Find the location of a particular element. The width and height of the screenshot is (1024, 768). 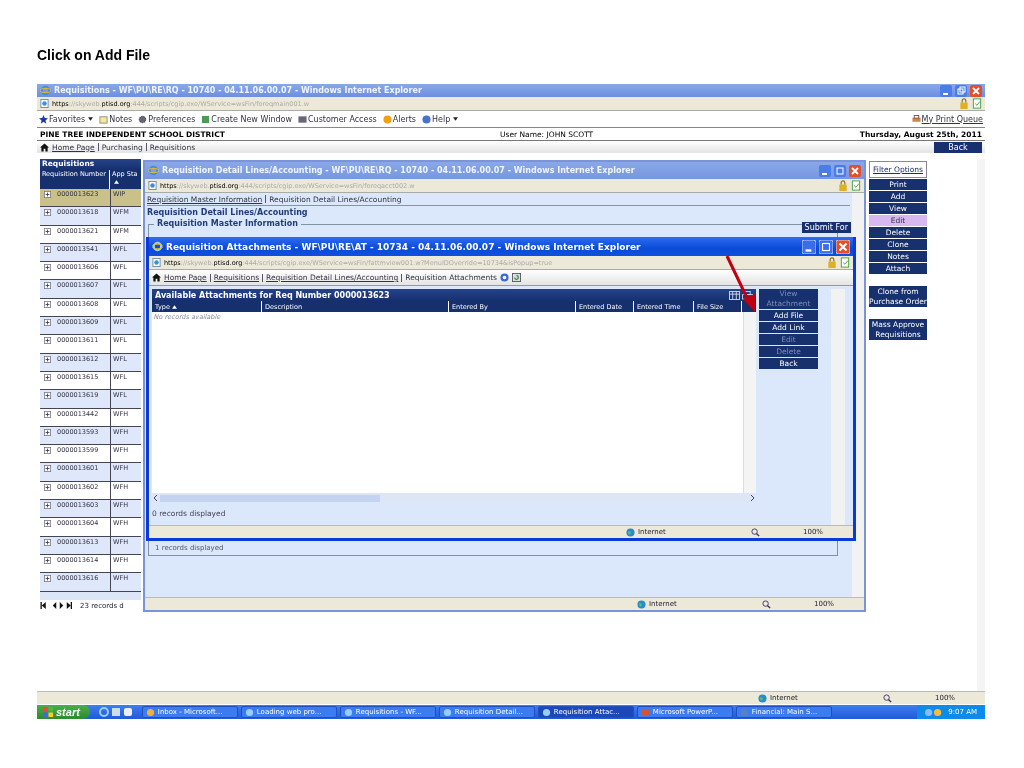

page-heading: Requisition Detail Lines/Accounting is located at coordinates (228, 213).